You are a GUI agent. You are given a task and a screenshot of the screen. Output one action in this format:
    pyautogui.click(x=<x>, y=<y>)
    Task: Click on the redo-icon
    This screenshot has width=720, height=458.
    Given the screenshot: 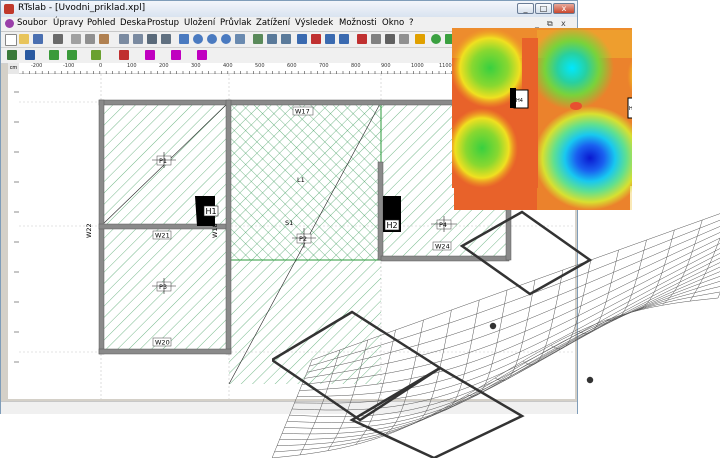 What is the action you would take?
    pyautogui.click(x=138, y=39)
    